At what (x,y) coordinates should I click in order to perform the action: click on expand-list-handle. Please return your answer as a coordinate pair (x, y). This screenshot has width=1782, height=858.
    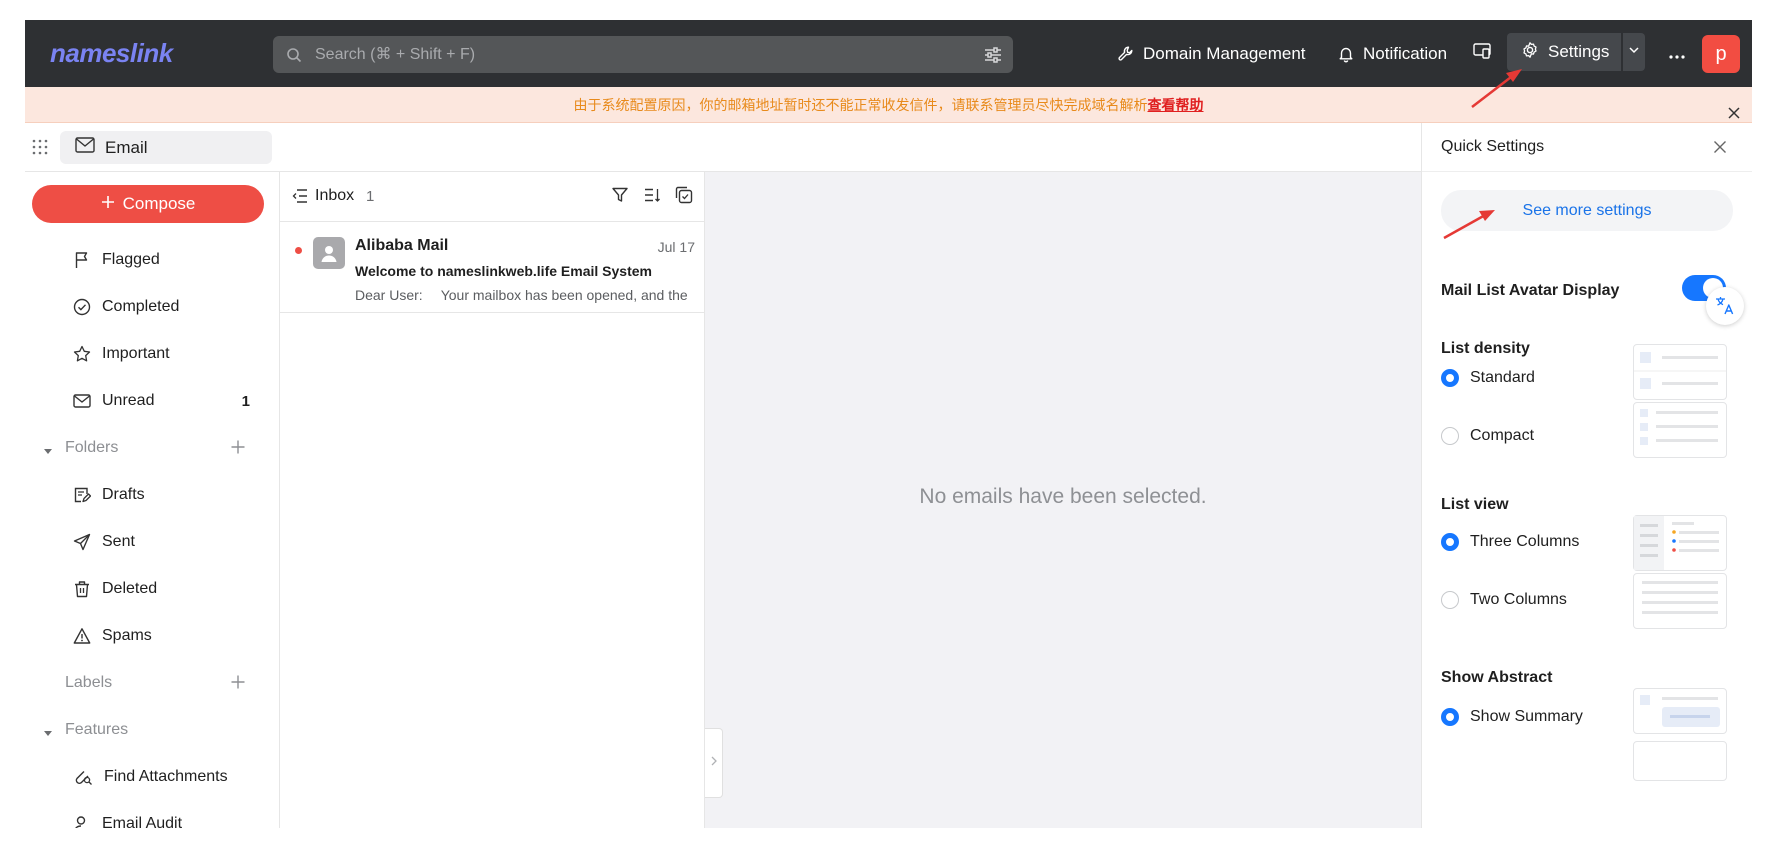
    Looking at the image, I should click on (714, 763).